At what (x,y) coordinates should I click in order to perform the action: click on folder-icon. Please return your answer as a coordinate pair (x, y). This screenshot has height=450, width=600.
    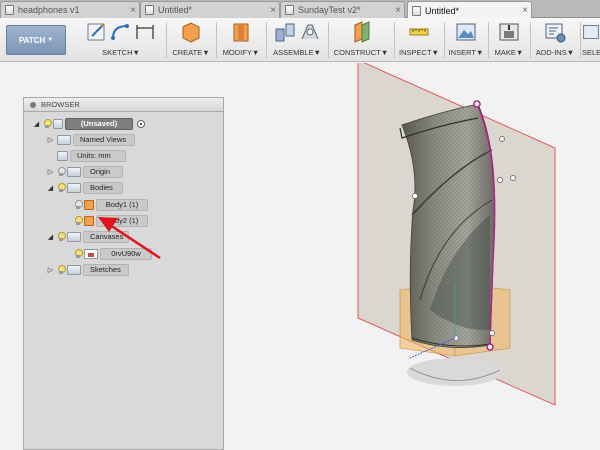
    Looking at the image, I should click on (64, 139).